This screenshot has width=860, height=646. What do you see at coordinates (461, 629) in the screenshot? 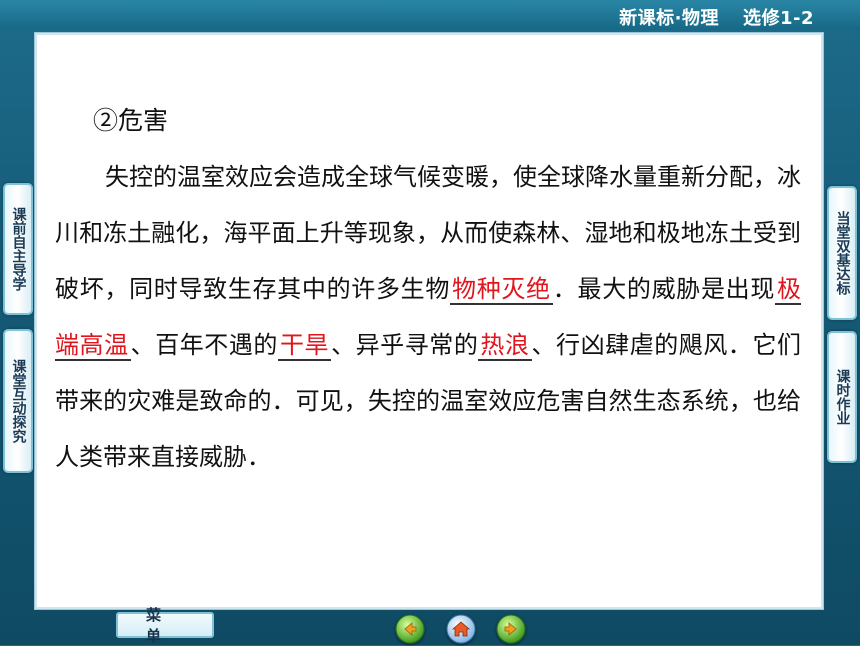
I see `home-icon` at bounding box center [461, 629].